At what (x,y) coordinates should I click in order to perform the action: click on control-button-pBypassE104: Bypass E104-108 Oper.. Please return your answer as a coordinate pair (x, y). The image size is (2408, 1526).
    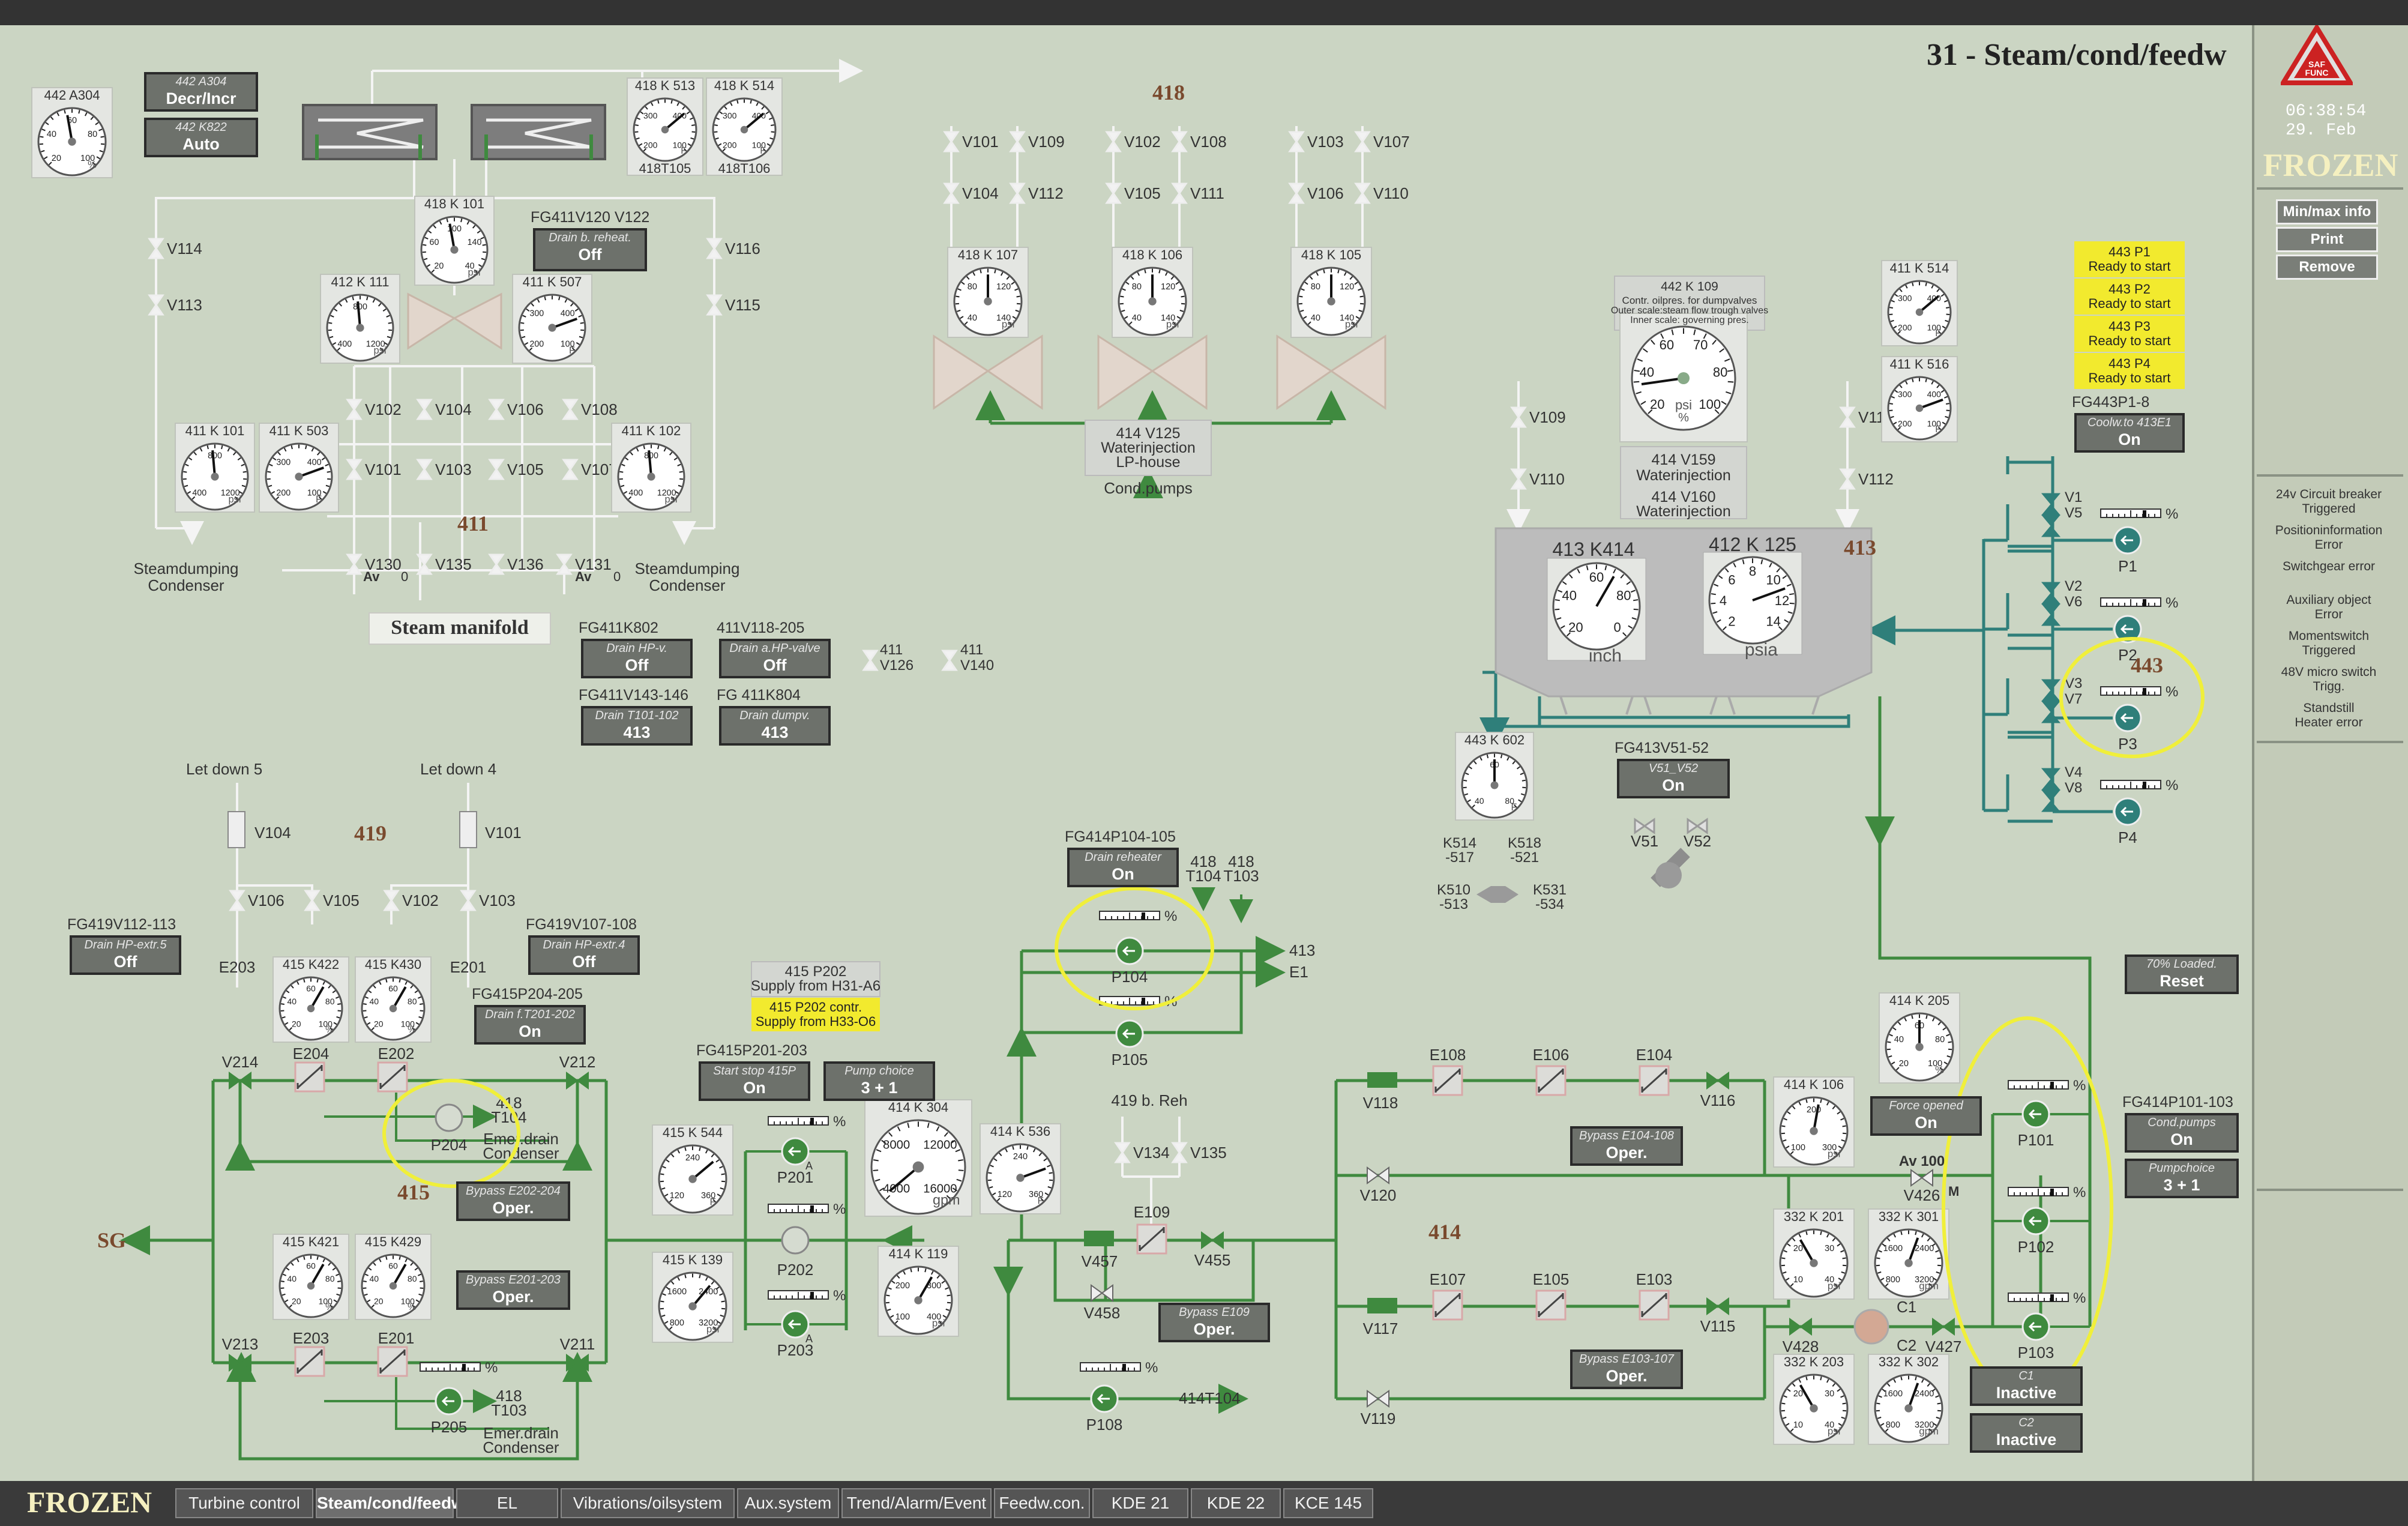
    Looking at the image, I should click on (1627, 1146).